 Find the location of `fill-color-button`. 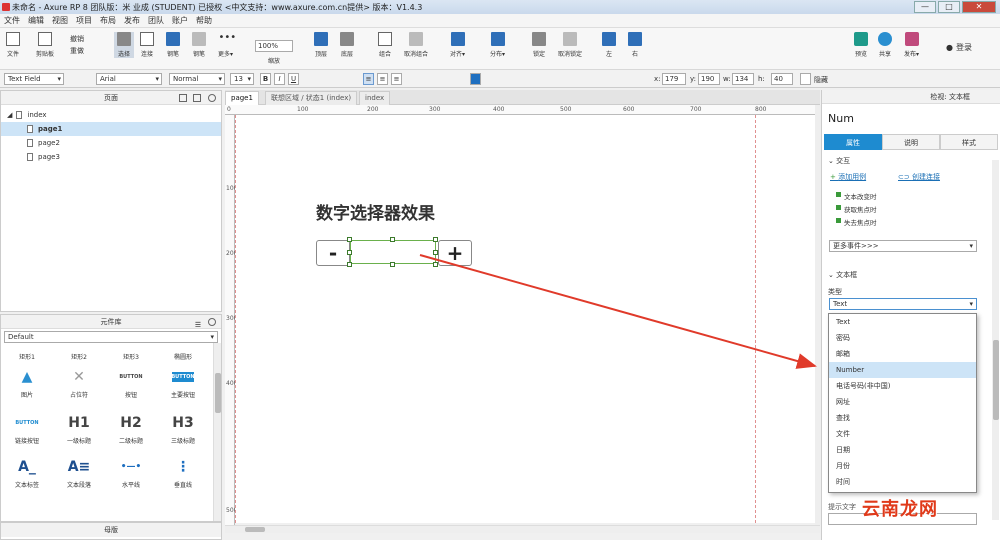

fill-color-button is located at coordinates (475, 79).